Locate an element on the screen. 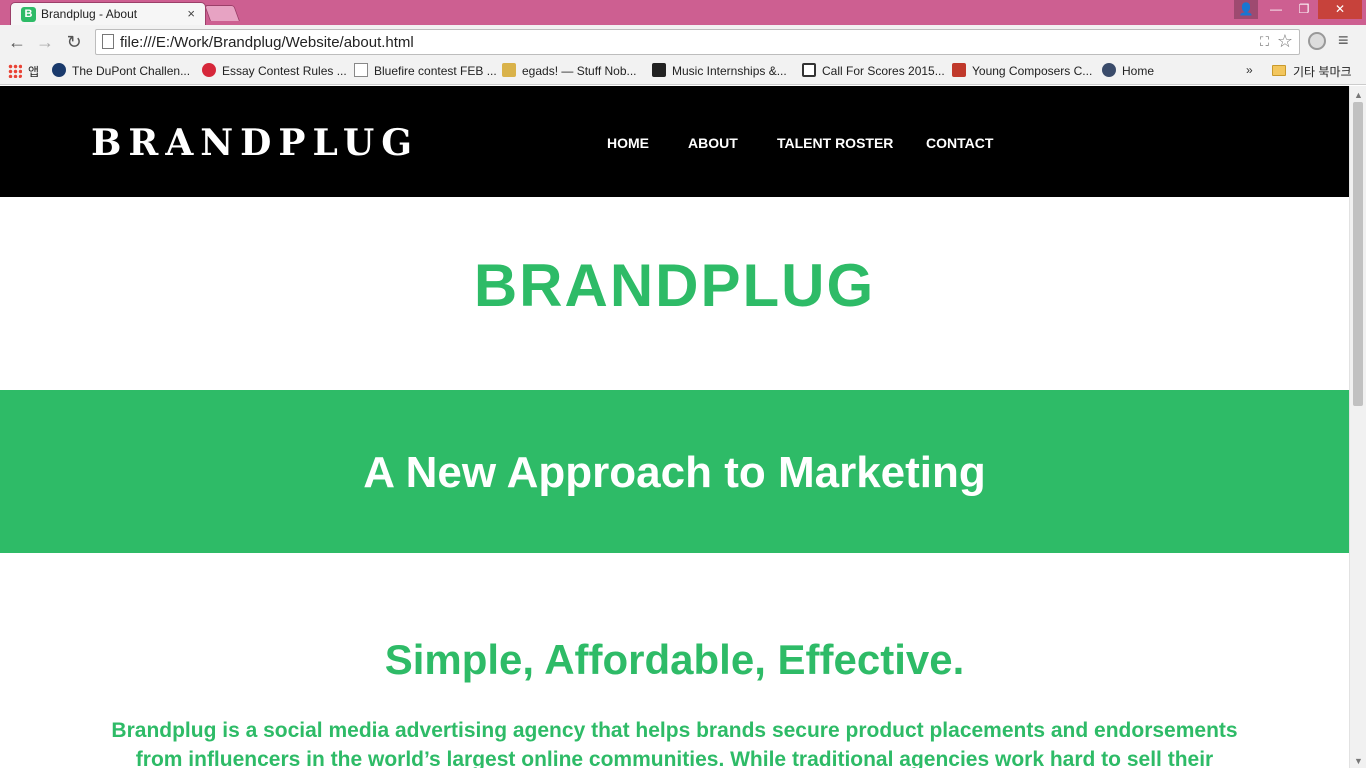 This screenshot has width=1366, height=768. bookmark-item: Home is located at coordinates (1128, 70).